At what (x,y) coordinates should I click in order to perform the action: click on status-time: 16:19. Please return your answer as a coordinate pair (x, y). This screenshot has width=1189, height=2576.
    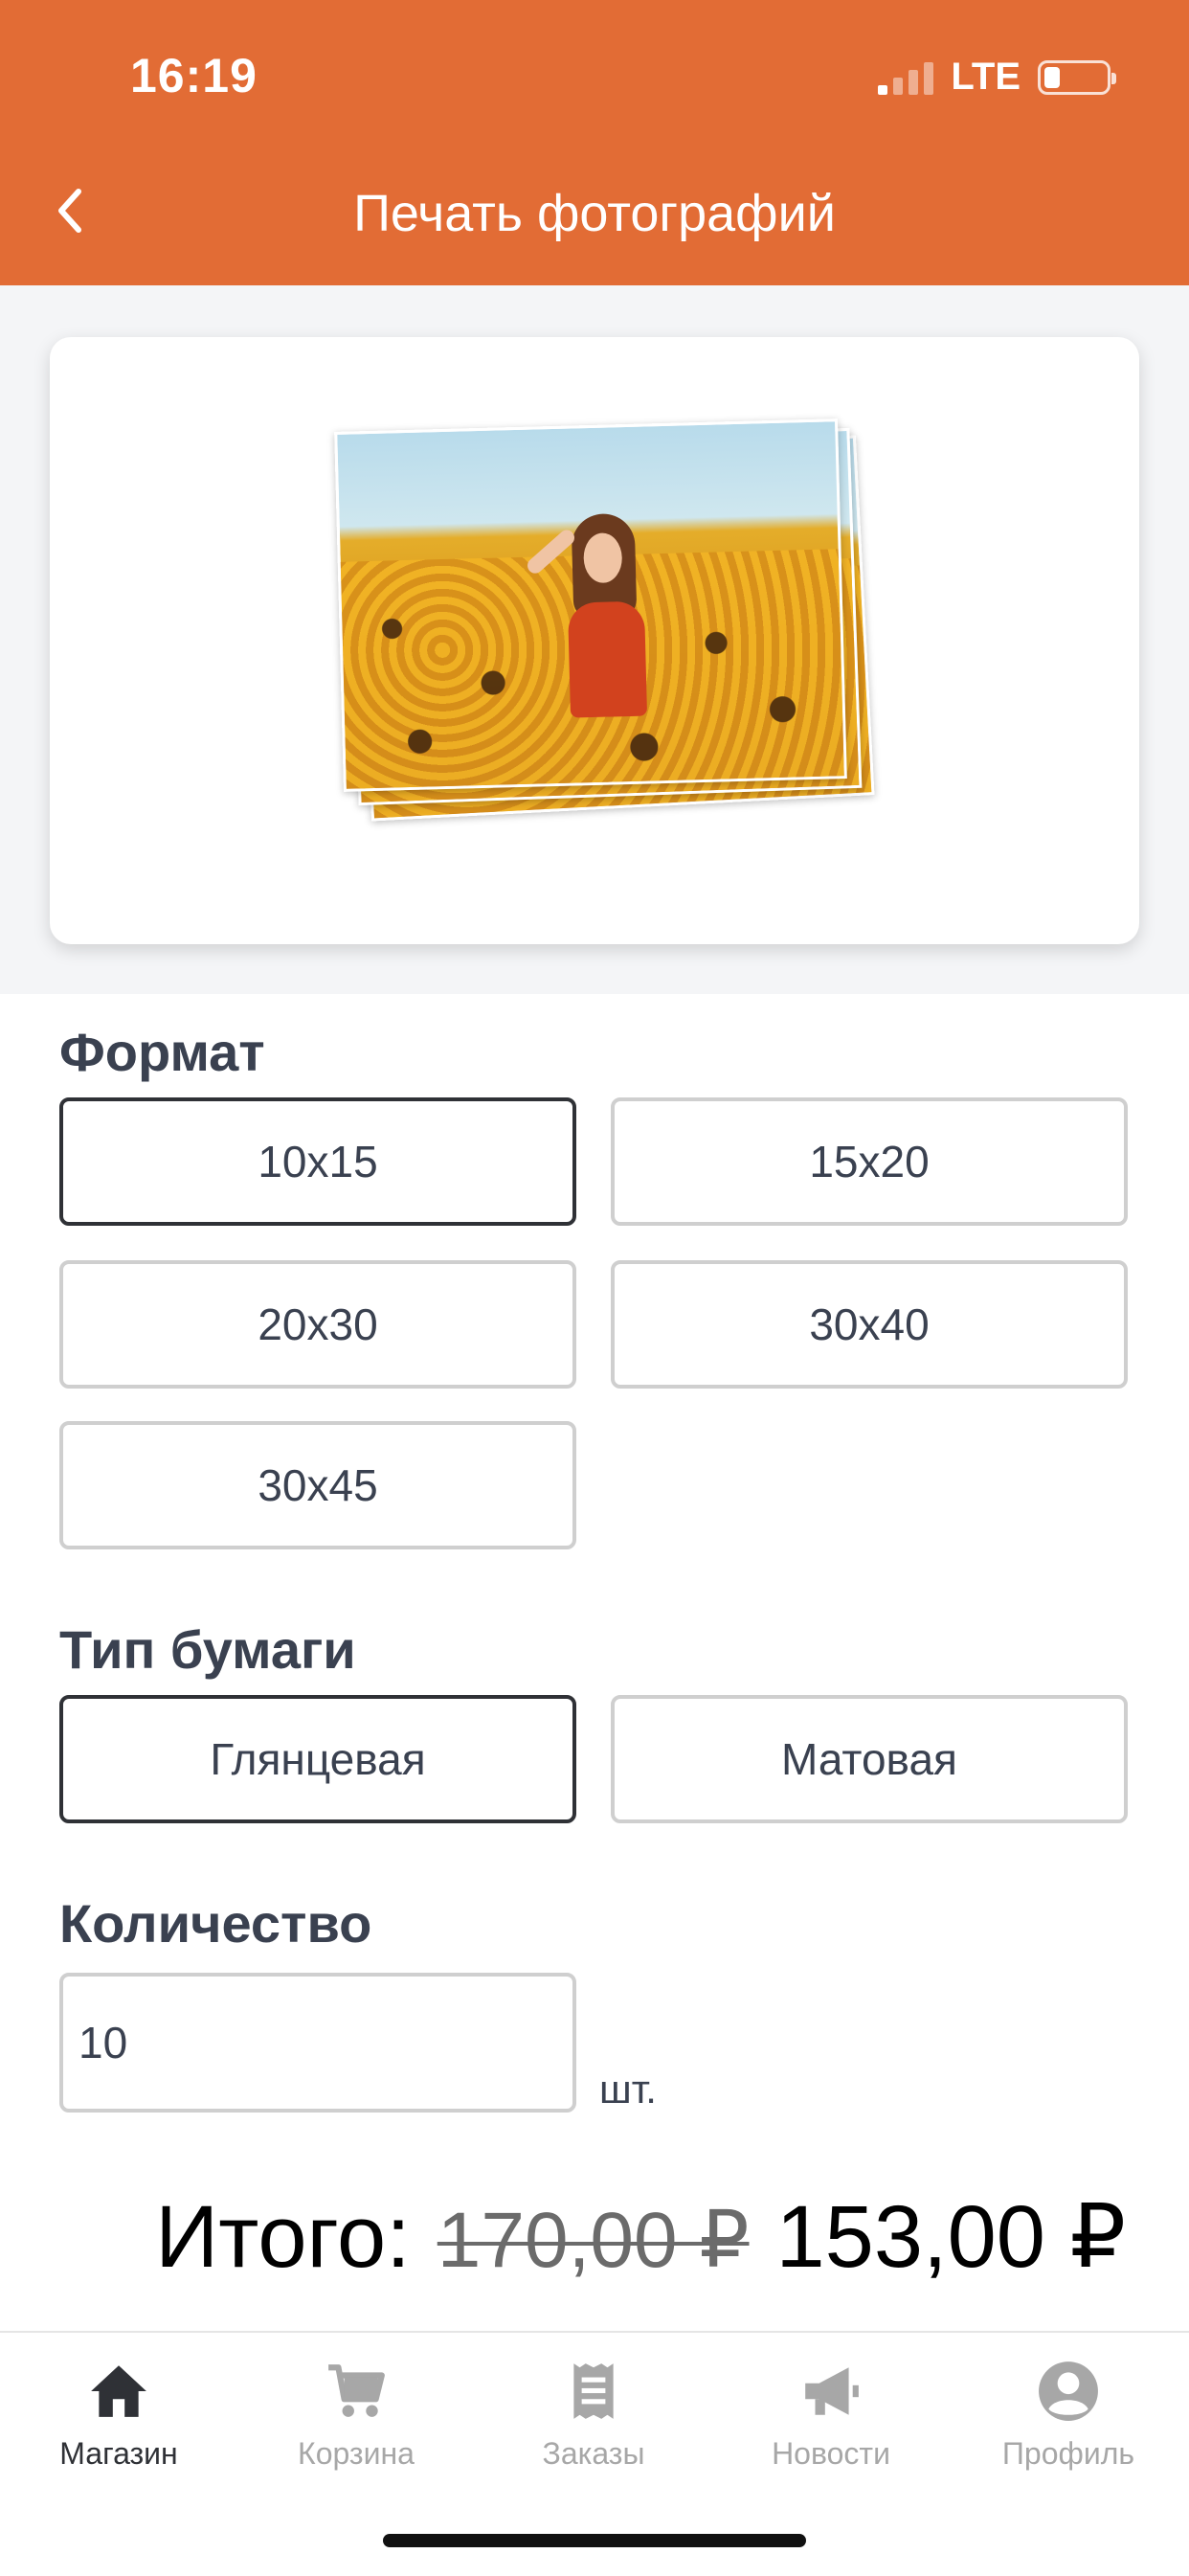
    Looking at the image, I should click on (194, 75).